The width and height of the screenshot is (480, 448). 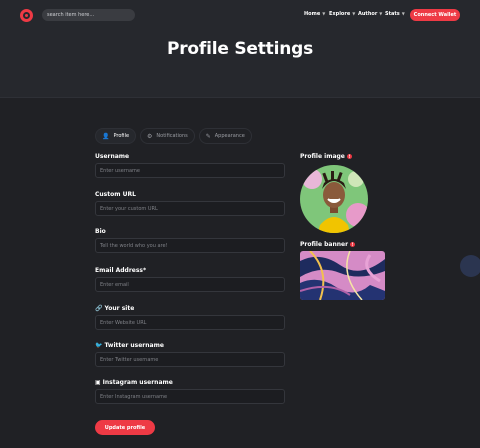 What do you see at coordinates (88, 15) in the screenshot?
I see `search-input` at bounding box center [88, 15].